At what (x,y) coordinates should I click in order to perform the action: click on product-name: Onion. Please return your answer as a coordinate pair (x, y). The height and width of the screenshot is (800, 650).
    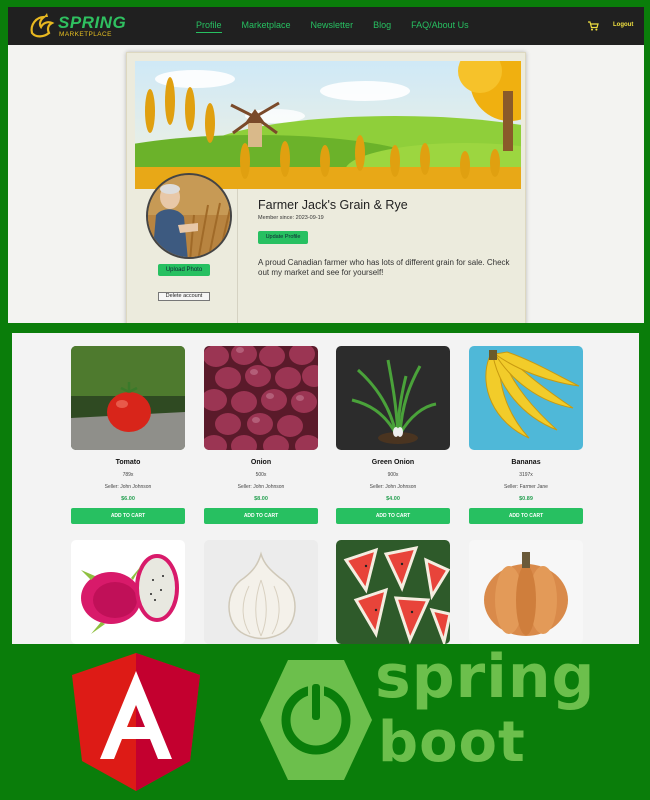
    Looking at the image, I should click on (261, 462).